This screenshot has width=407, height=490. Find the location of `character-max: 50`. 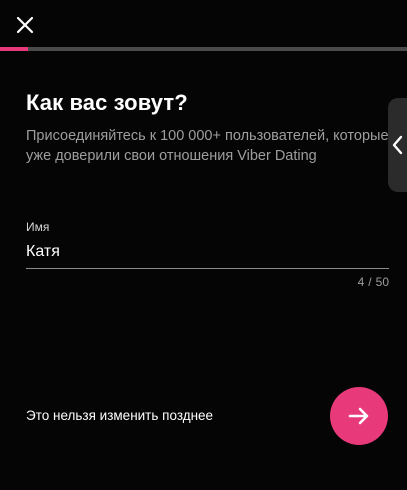

character-max: 50 is located at coordinates (382, 282).